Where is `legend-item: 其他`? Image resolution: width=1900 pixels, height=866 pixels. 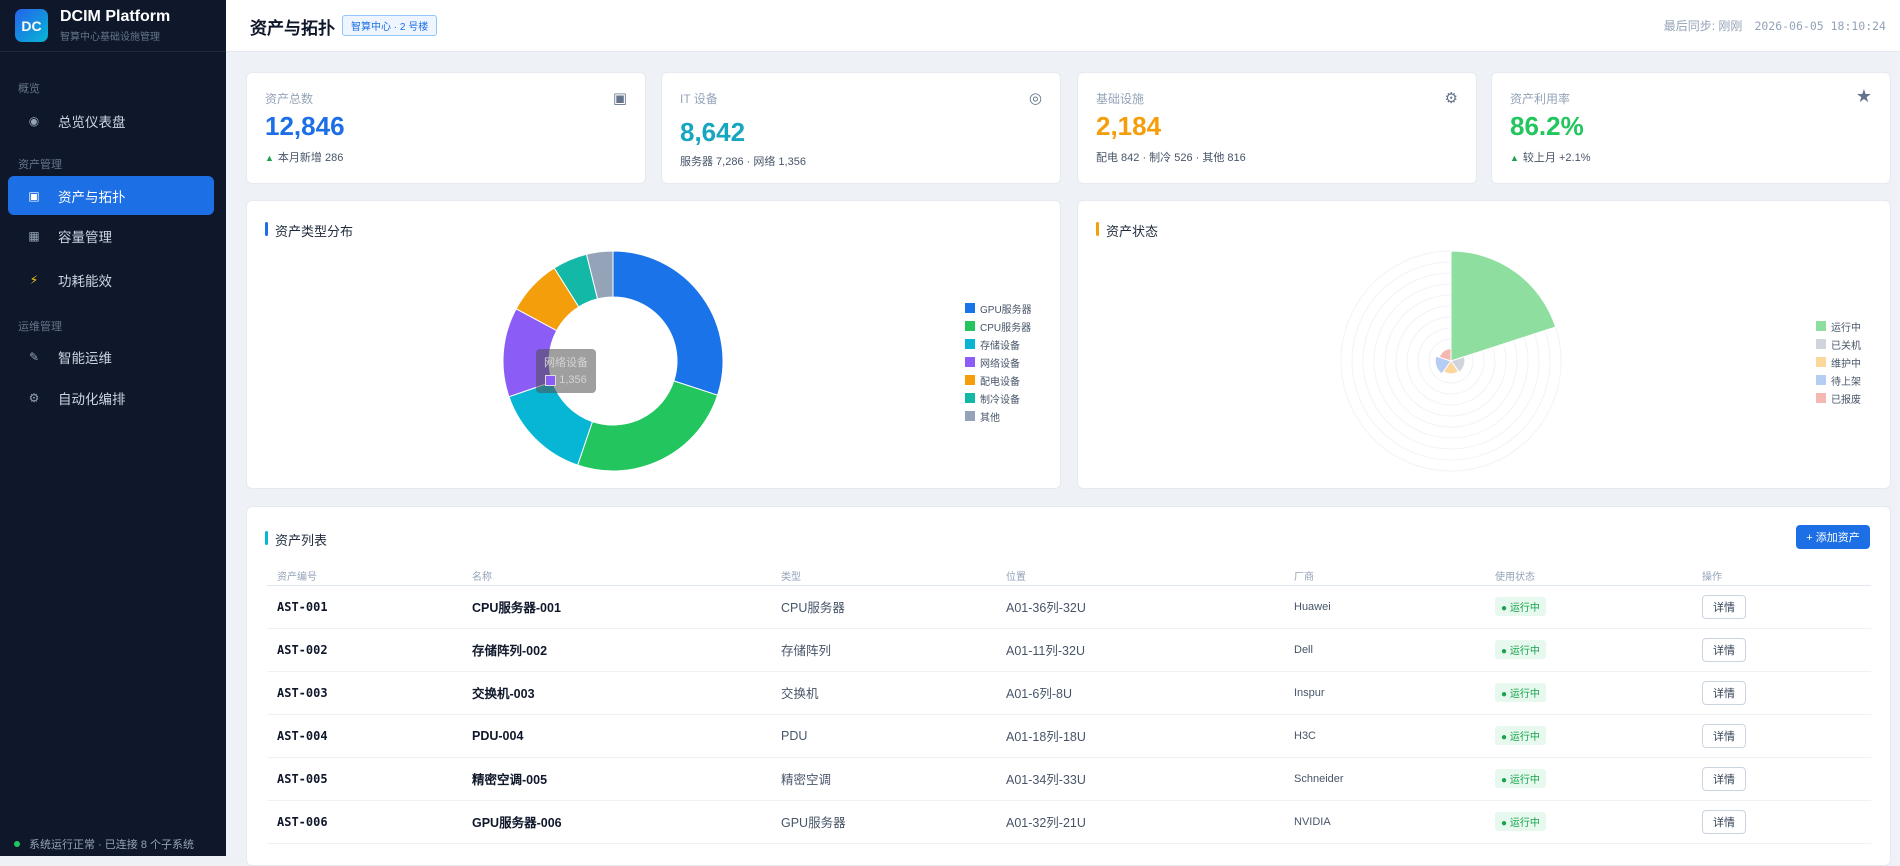
legend-item: 其他 is located at coordinates (998, 416).